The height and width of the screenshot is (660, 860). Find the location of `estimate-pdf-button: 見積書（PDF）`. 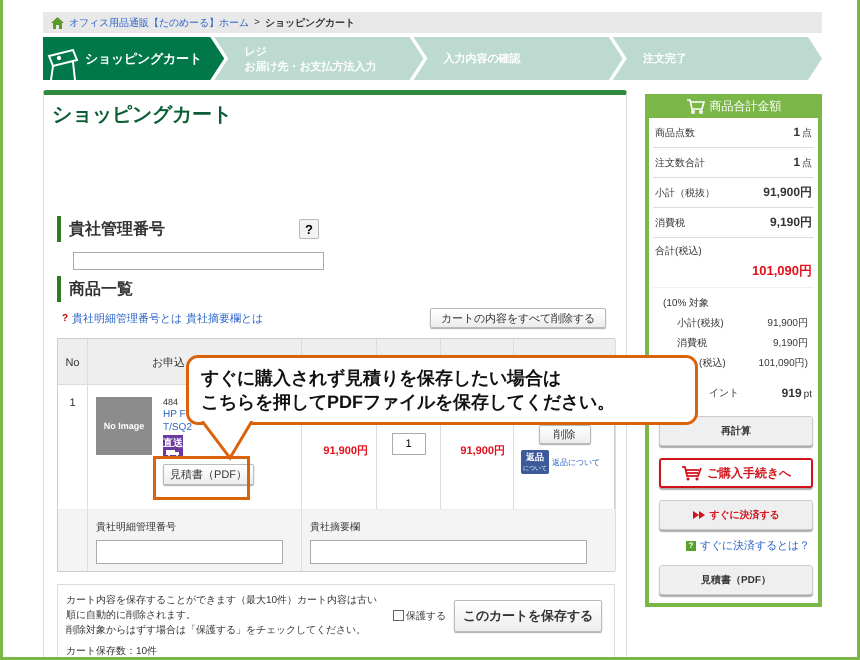

estimate-pdf-button: 見積書（PDF） is located at coordinates (208, 474).